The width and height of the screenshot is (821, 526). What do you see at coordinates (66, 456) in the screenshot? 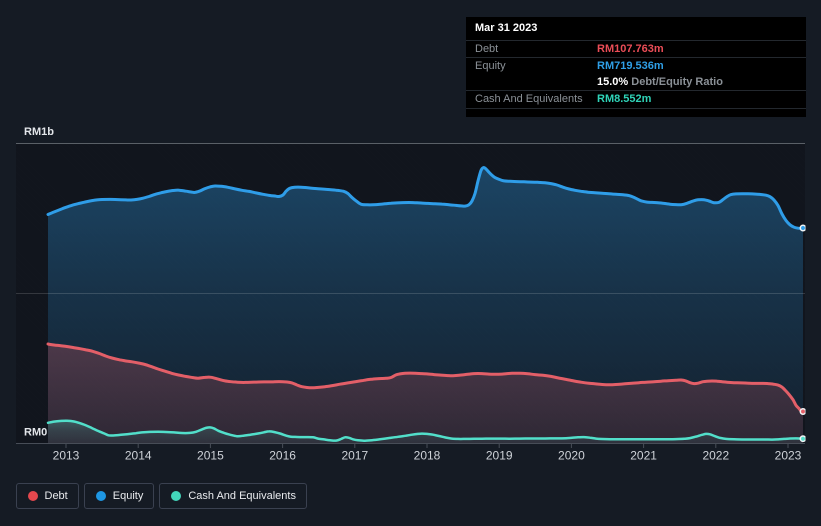
I see `svg-text: 2013` at bounding box center [66, 456].